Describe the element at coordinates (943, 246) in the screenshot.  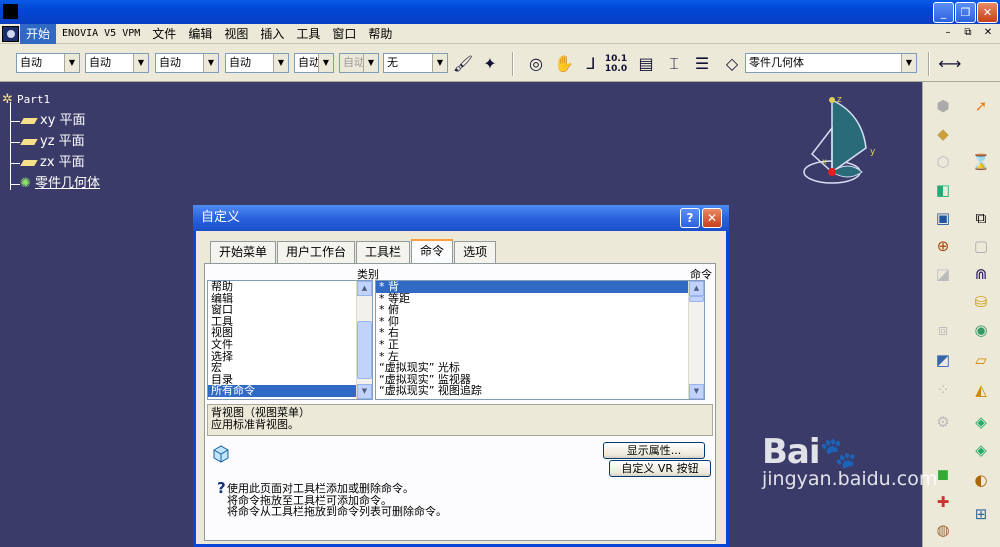
I see `target-icon: ⊕` at that location.